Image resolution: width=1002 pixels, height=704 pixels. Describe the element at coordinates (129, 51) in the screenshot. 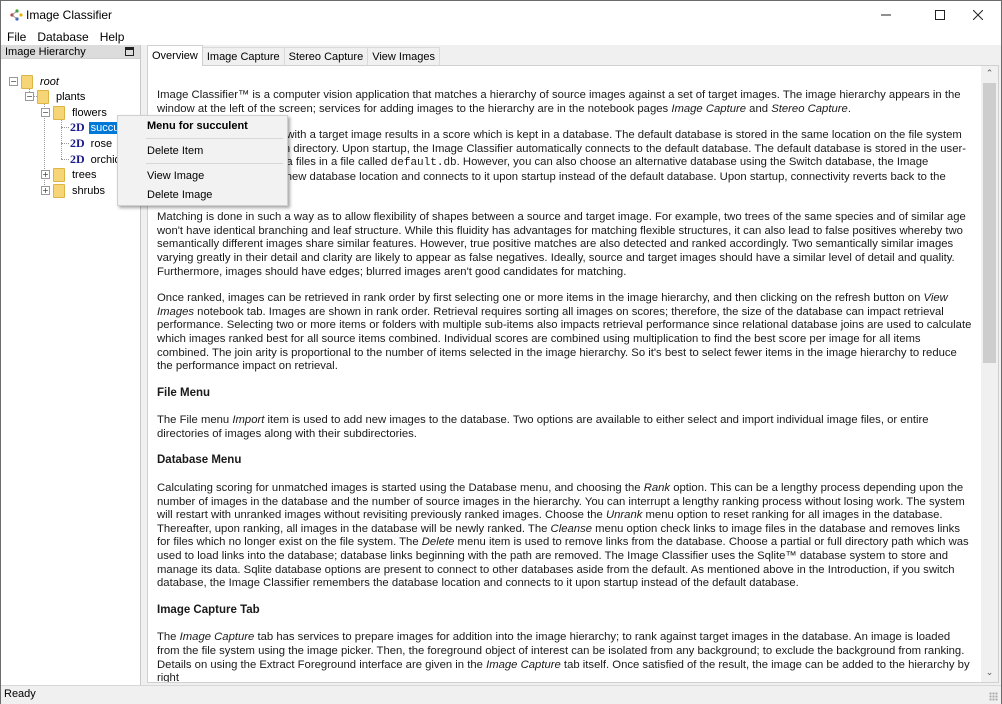

I see `dock-icon` at that location.